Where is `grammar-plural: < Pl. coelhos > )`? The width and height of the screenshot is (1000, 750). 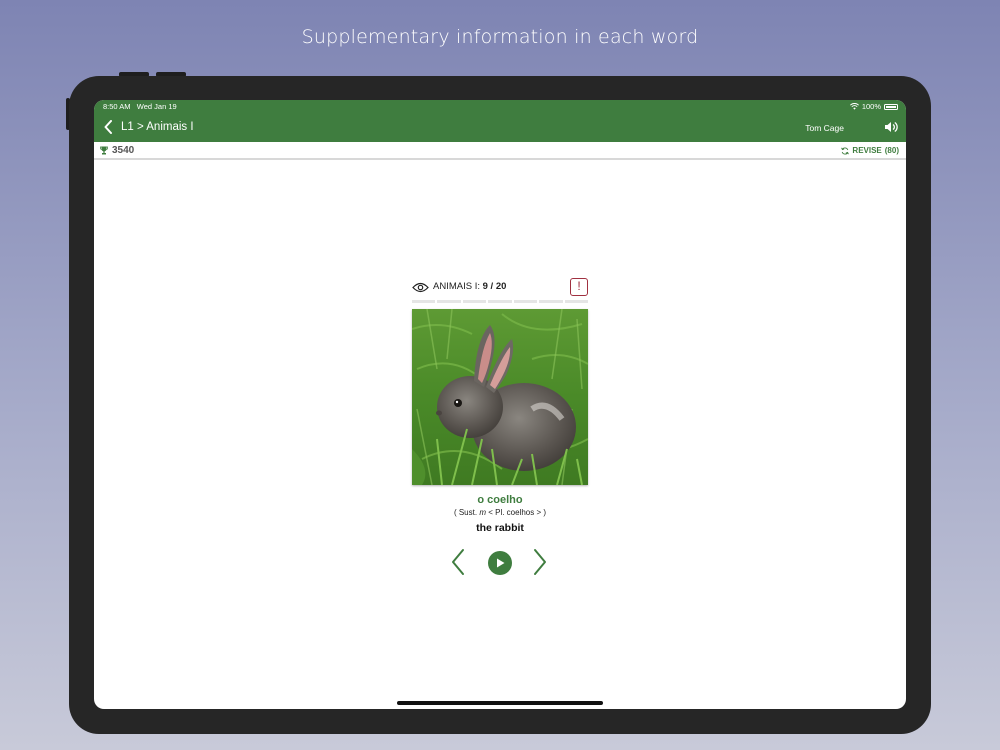
grammar-plural: < Pl. coelhos > ) is located at coordinates (517, 512).